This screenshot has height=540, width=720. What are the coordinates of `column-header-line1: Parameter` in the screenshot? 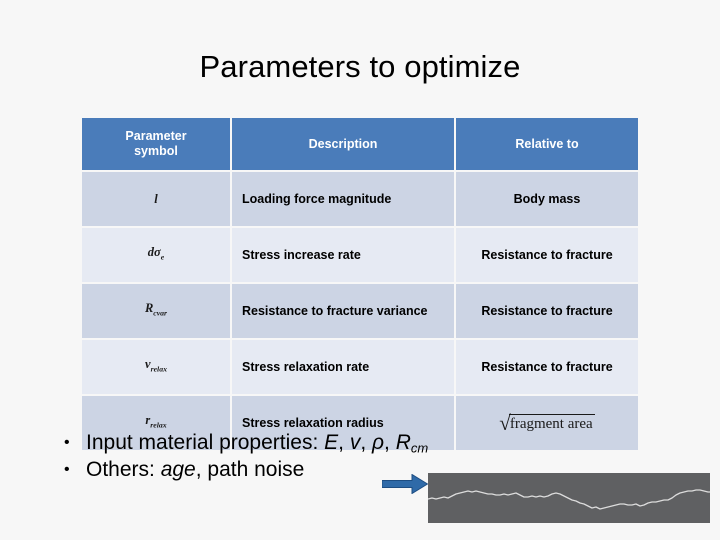 It's located at (156, 136).